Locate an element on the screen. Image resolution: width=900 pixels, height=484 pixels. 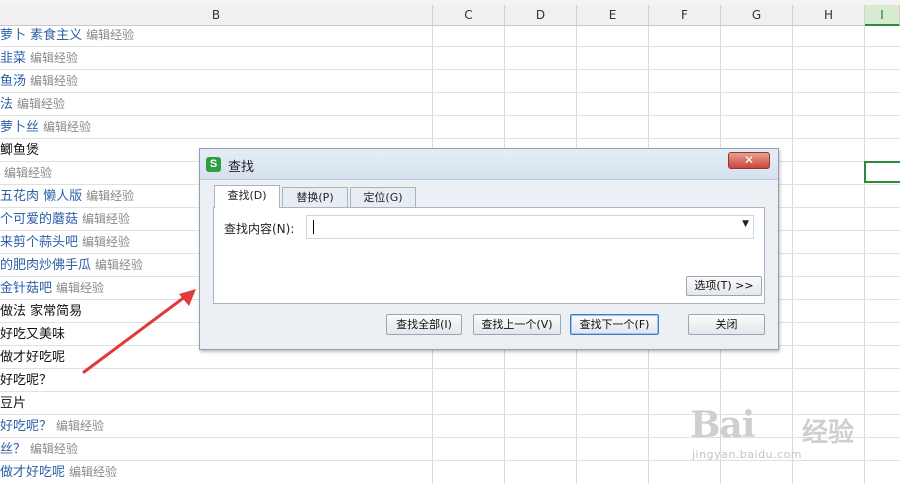
tab-replace: 替换(P) is located at coordinates (315, 197).